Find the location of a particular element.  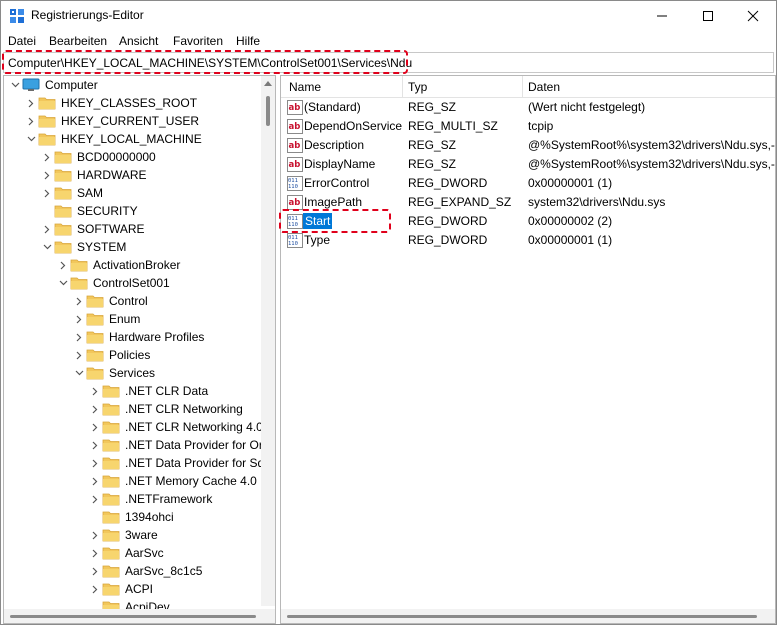

column-header-type: Typ is located at coordinates (417, 87).